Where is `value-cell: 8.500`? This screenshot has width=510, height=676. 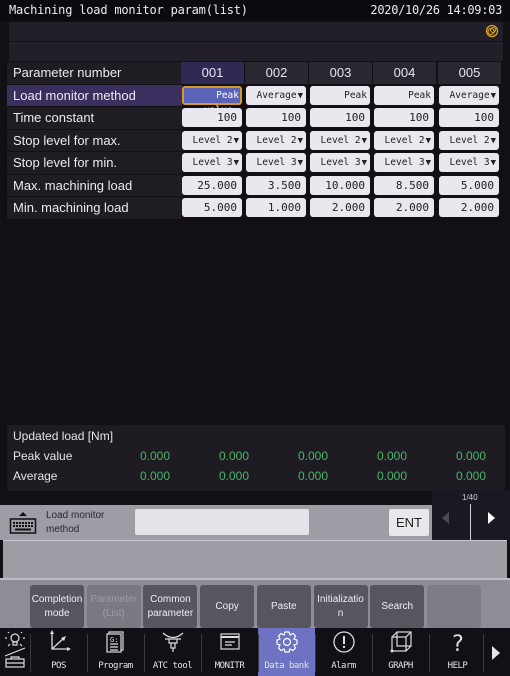 value-cell: 8.500 is located at coordinates (404, 185).